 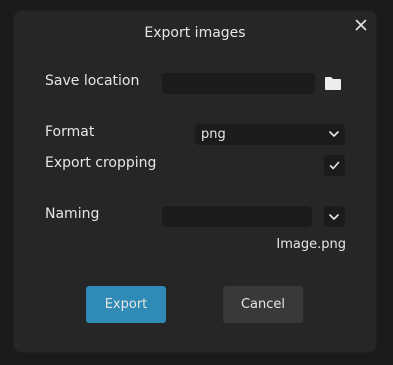 I want to click on naming-label: Naming, so click(x=72, y=214).